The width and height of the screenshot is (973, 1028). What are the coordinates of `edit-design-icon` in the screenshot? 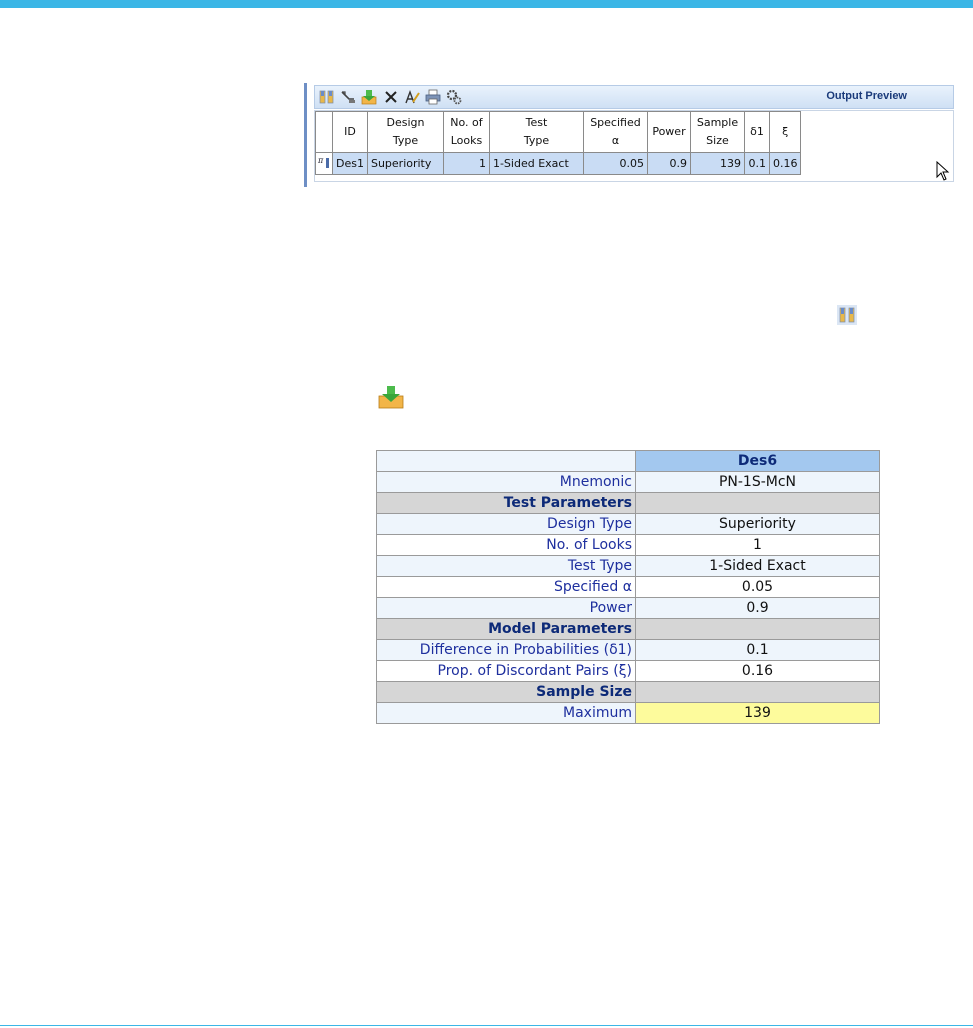 It's located at (348, 97).